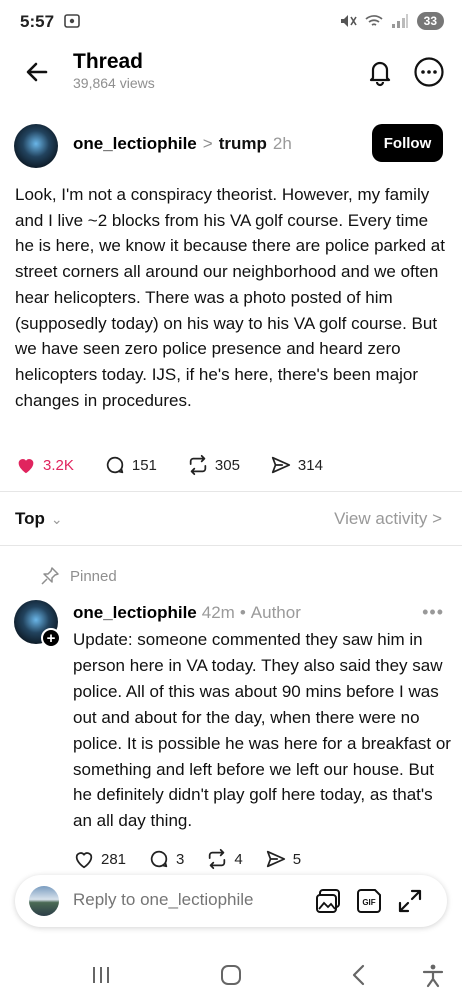 The width and height of the screenshot is (462, 1000). What do you see at coordinates (296, 465) in the screenshot?
I see `share-button: 314` at bounding box center [296, 465].